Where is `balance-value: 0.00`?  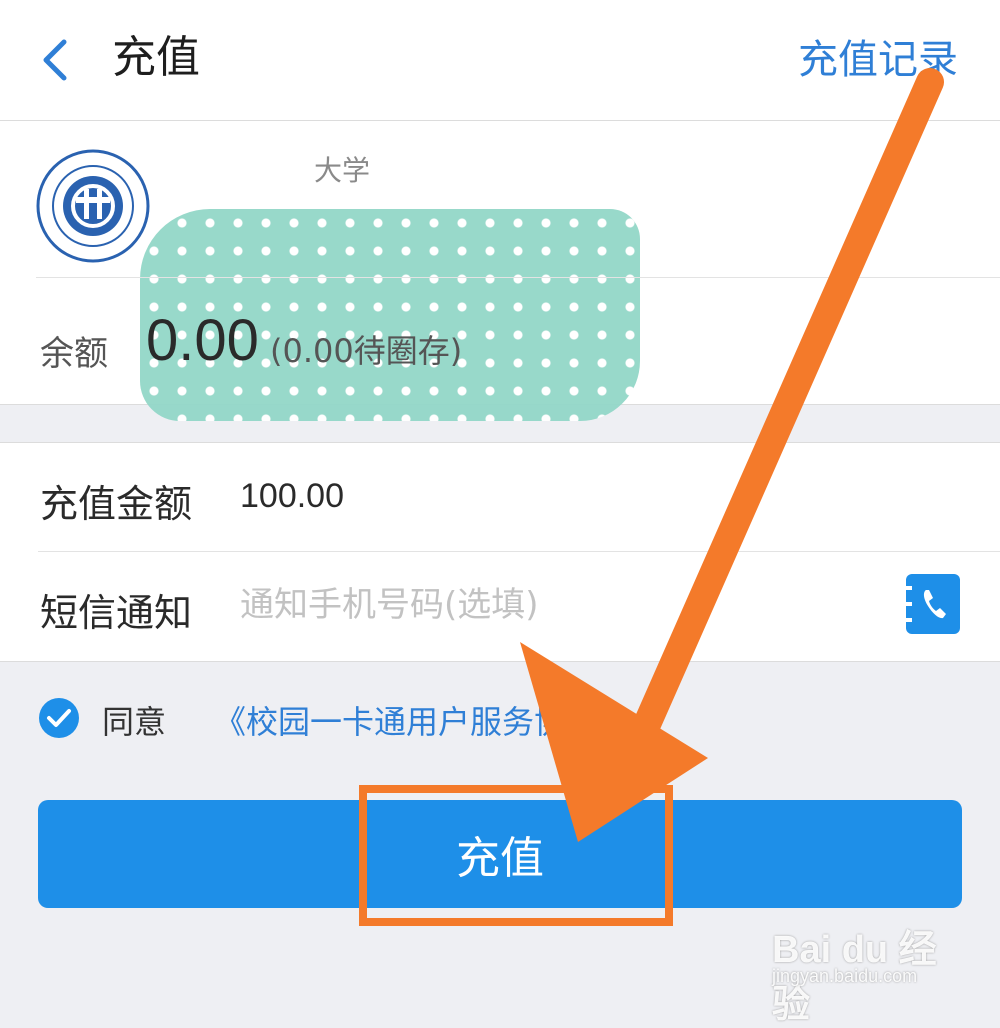
balance-value: 0.00 is located at coordinates (202, 340).